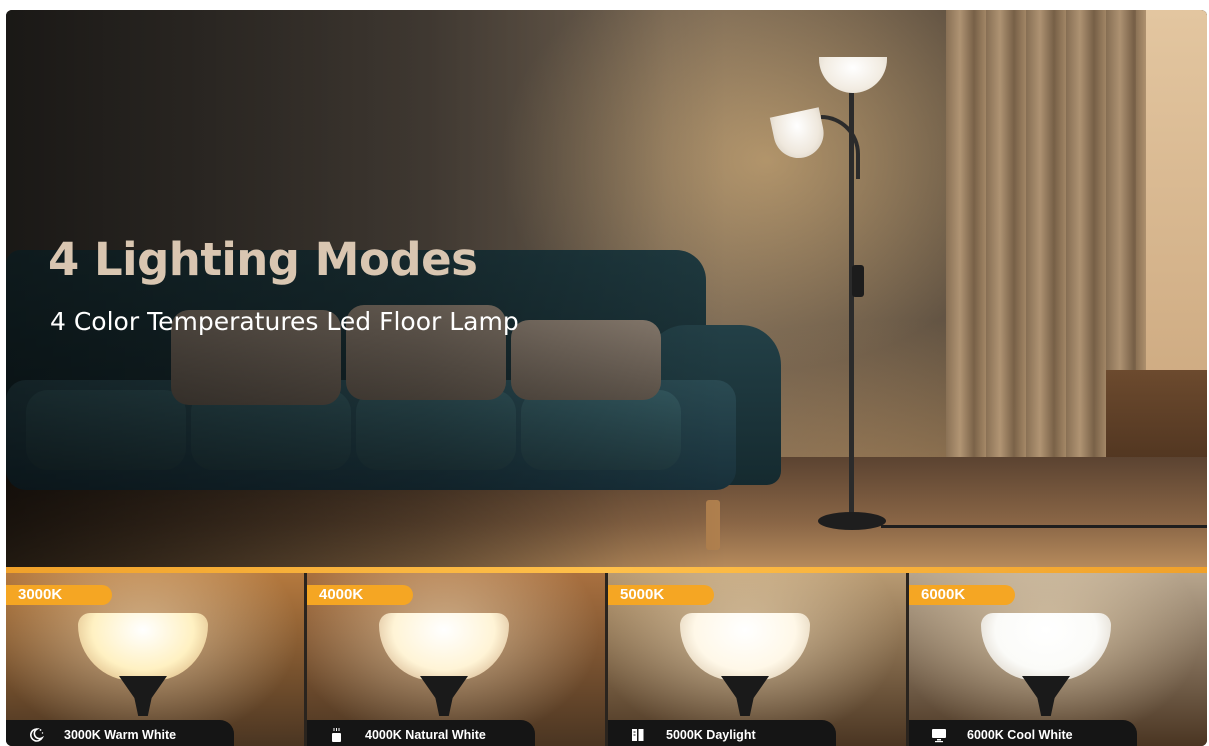 This screenshot has width=1209, height=746. I want to click on mode-panel-4000k: 4000K 4000K Natural White, so click(456, 659).